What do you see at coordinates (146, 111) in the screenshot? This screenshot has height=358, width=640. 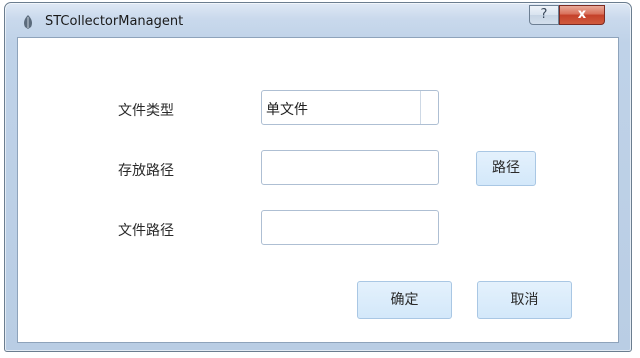 I see `file-type-label: 文件类型` at bounding box center [146, 111].